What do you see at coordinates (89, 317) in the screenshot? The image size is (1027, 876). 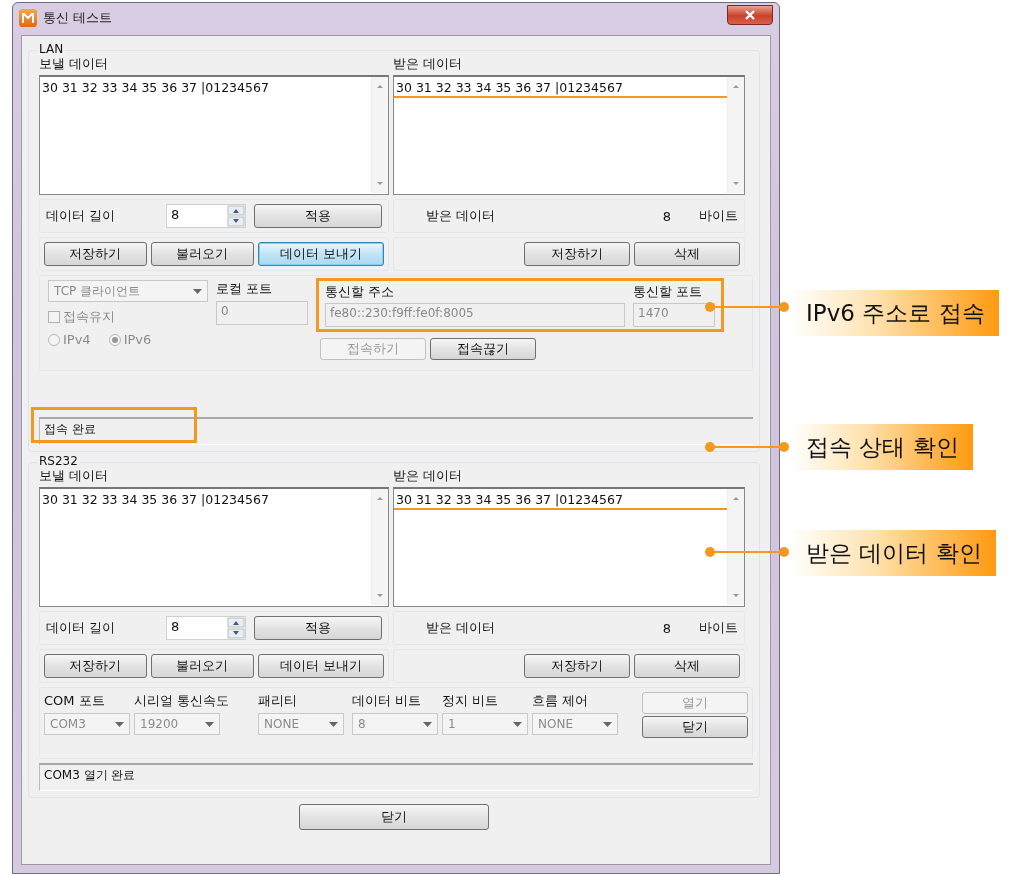 I see `checkbox-label: 접속유지` at bounding box center [89, 317].